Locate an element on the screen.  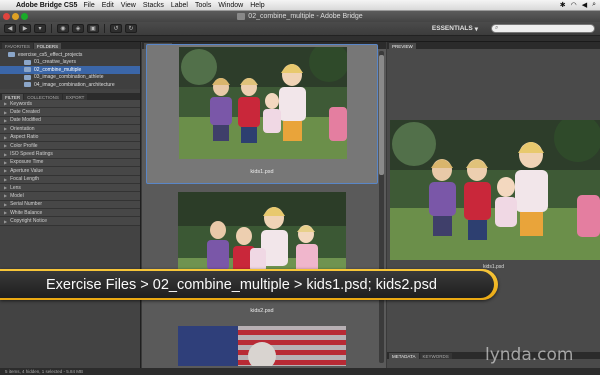
folder-item: 04_image_combination_architecture is located at coordinates (70, 85).